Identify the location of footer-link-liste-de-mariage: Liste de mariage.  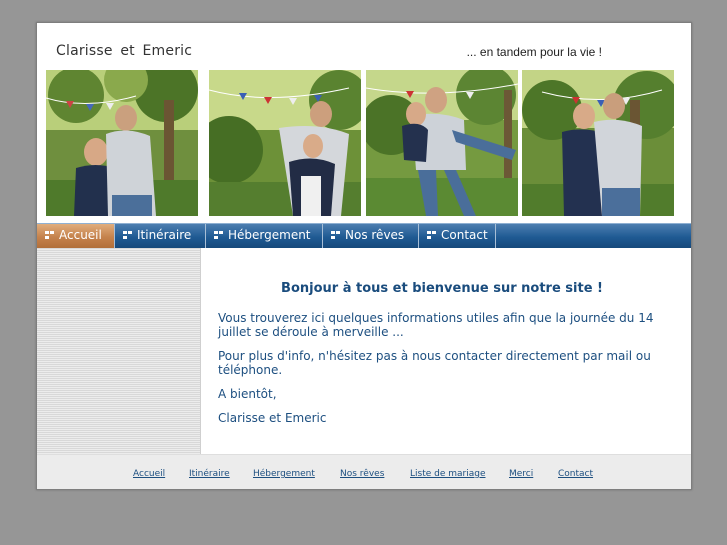
(448, 474).